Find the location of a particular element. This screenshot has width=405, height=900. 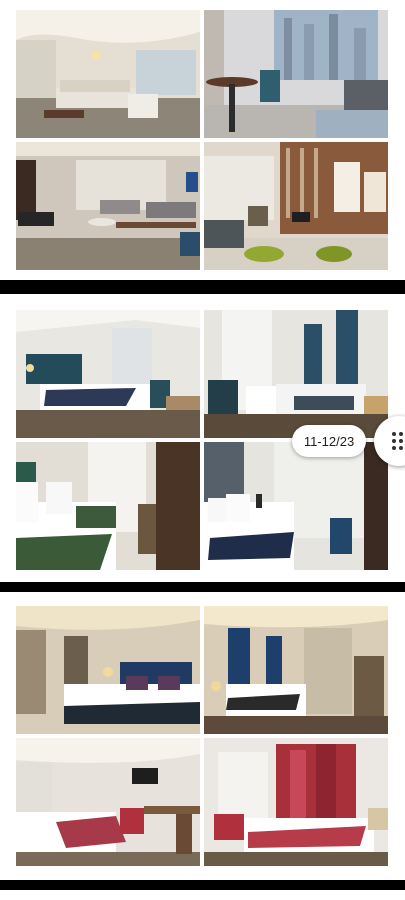

date-range-label: 11-12/23 is located at coordinates (329, 441).